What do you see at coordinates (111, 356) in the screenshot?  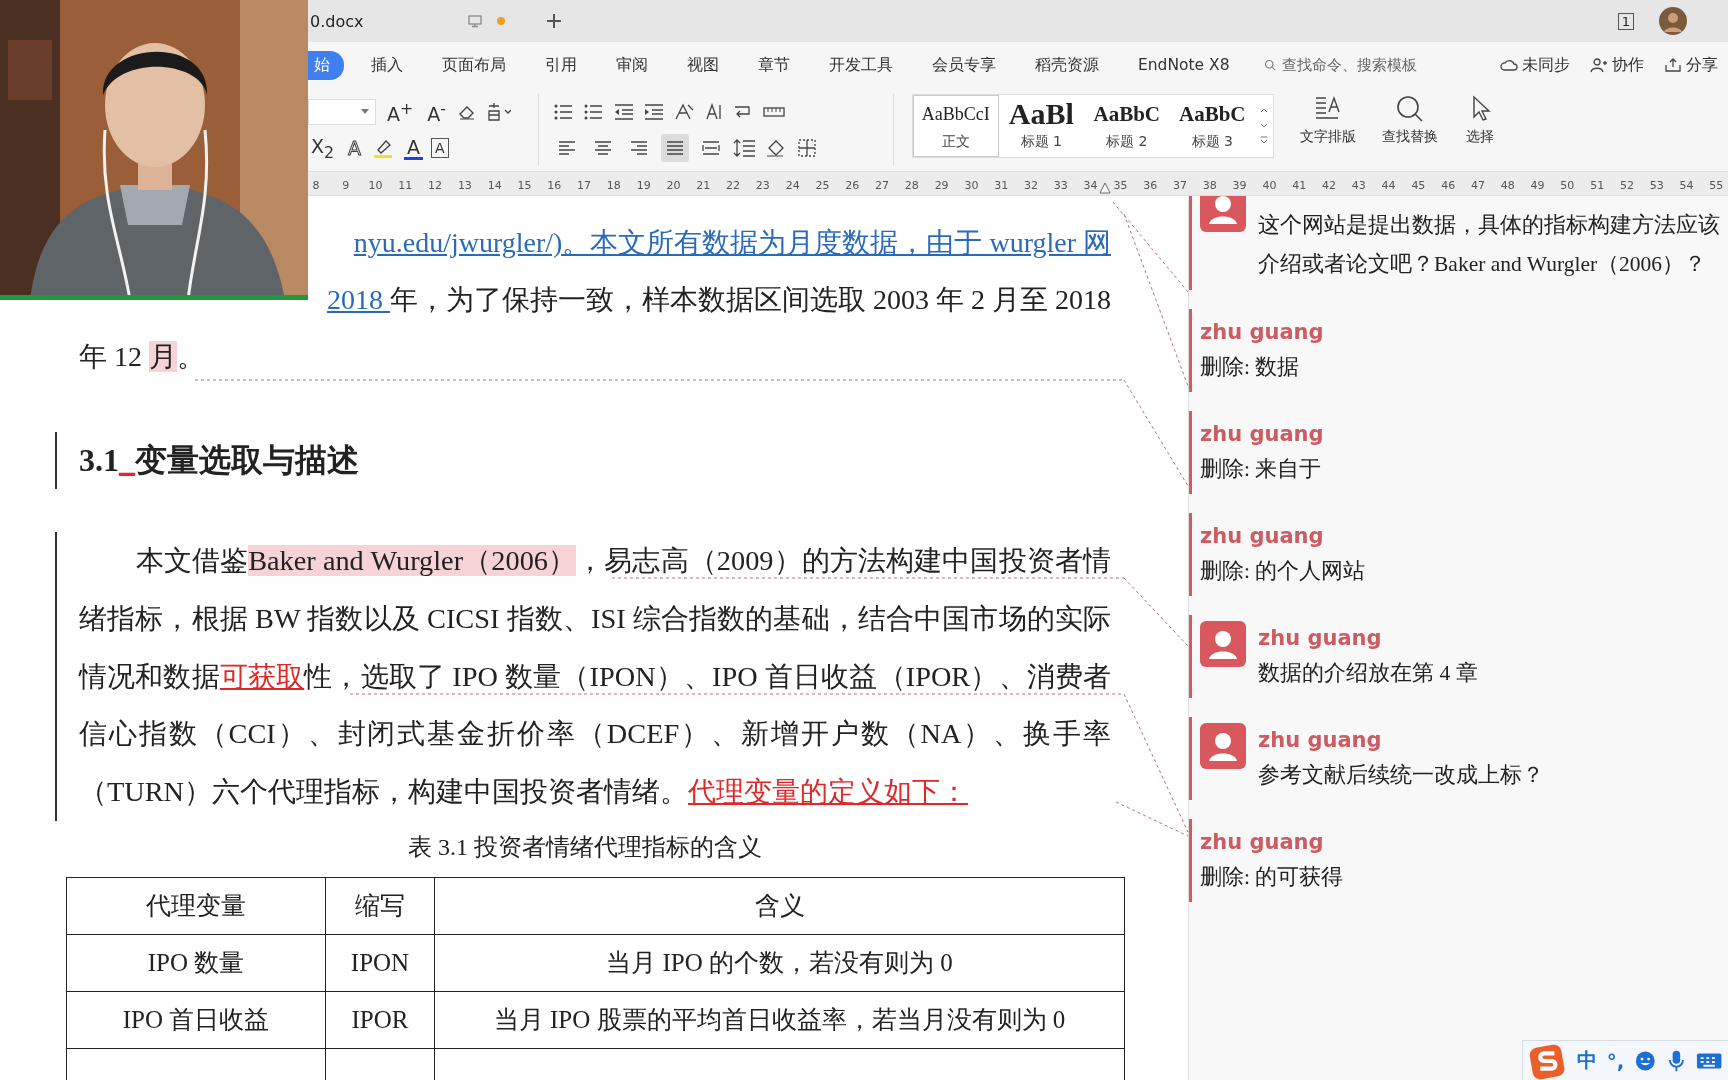 I see `body-text: 年 12` at bounding box center [111, 356].